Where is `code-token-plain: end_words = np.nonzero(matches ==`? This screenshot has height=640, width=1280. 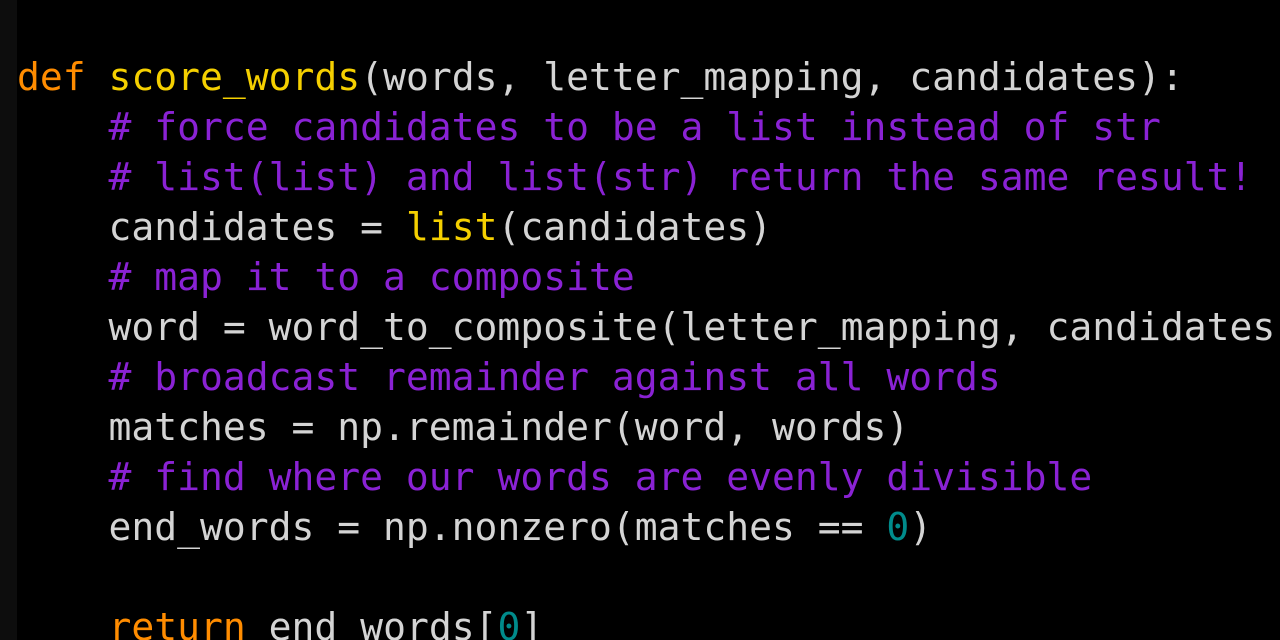
code-token-plain: end_words = np.nonzero(matches == is located at coordinates (452, 527).